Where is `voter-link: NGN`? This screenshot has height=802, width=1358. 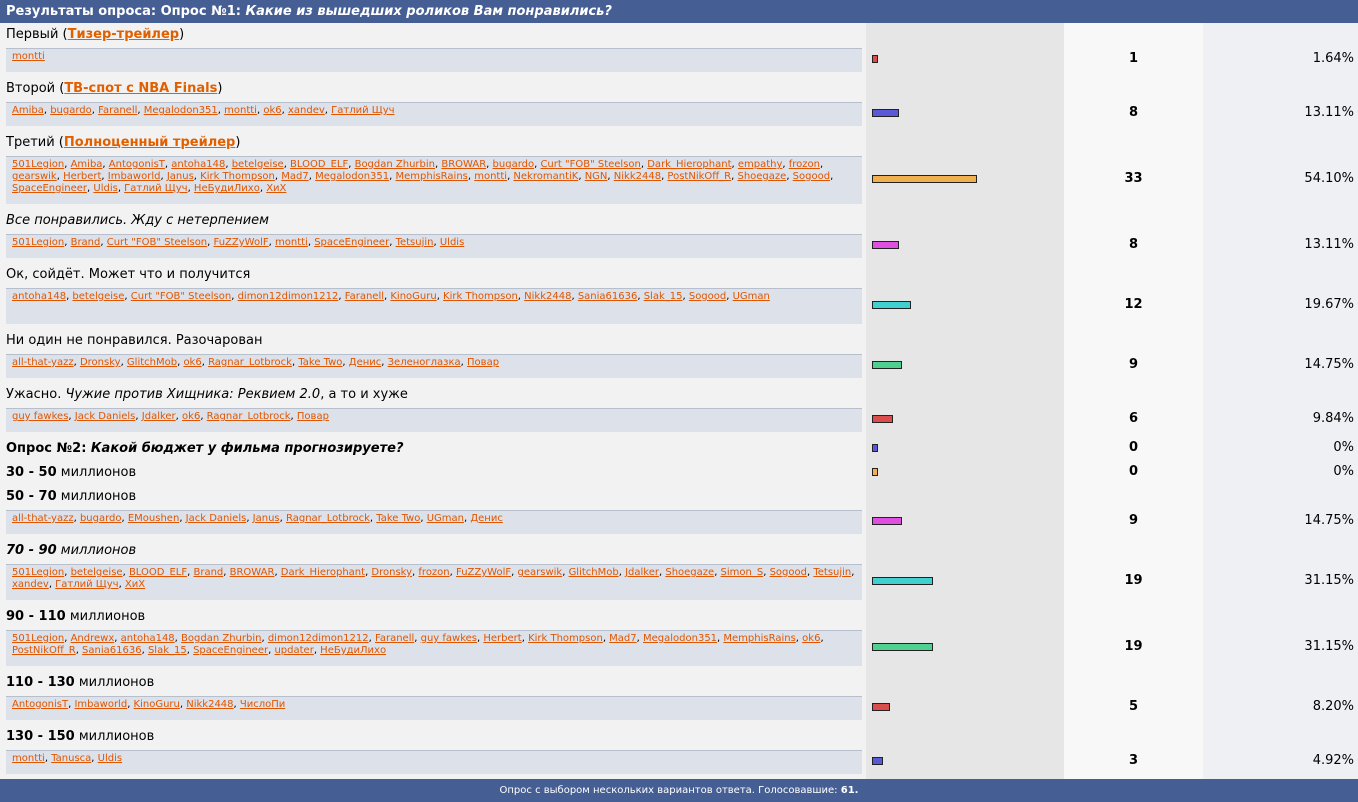 voter-link: NGN is located at coordinates (596, 176).